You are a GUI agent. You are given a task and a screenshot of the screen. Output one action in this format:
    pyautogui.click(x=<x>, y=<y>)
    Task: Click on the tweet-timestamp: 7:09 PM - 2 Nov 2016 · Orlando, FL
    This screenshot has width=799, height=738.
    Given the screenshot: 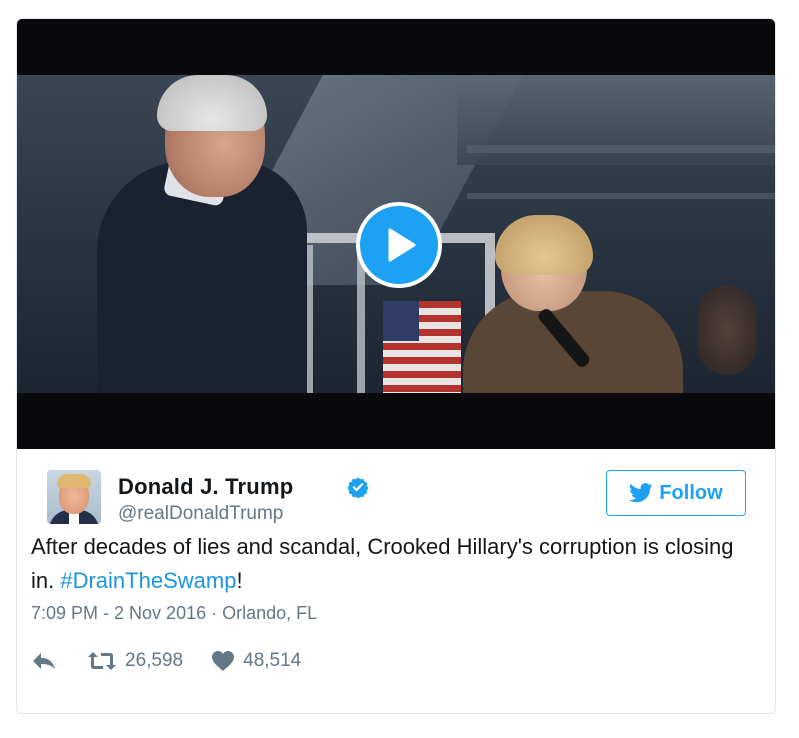 What is the action you would take?
    pyautogui.click(x=174, y=613)
    